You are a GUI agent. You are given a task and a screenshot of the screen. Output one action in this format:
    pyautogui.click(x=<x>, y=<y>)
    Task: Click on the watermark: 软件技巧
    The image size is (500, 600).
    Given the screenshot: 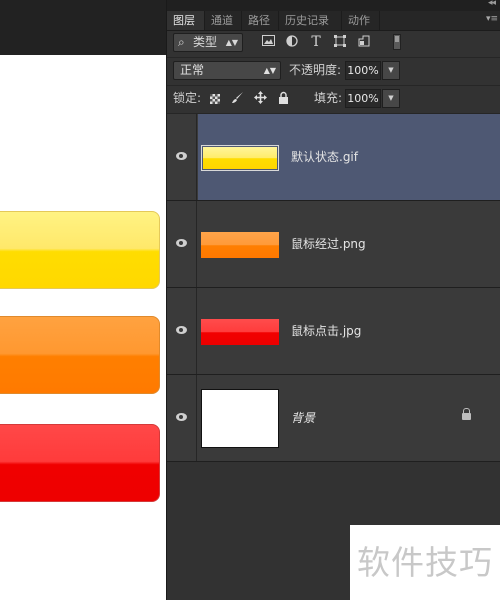 What is the action you would take?
    pyautogui.click(x=425, y=562)
    